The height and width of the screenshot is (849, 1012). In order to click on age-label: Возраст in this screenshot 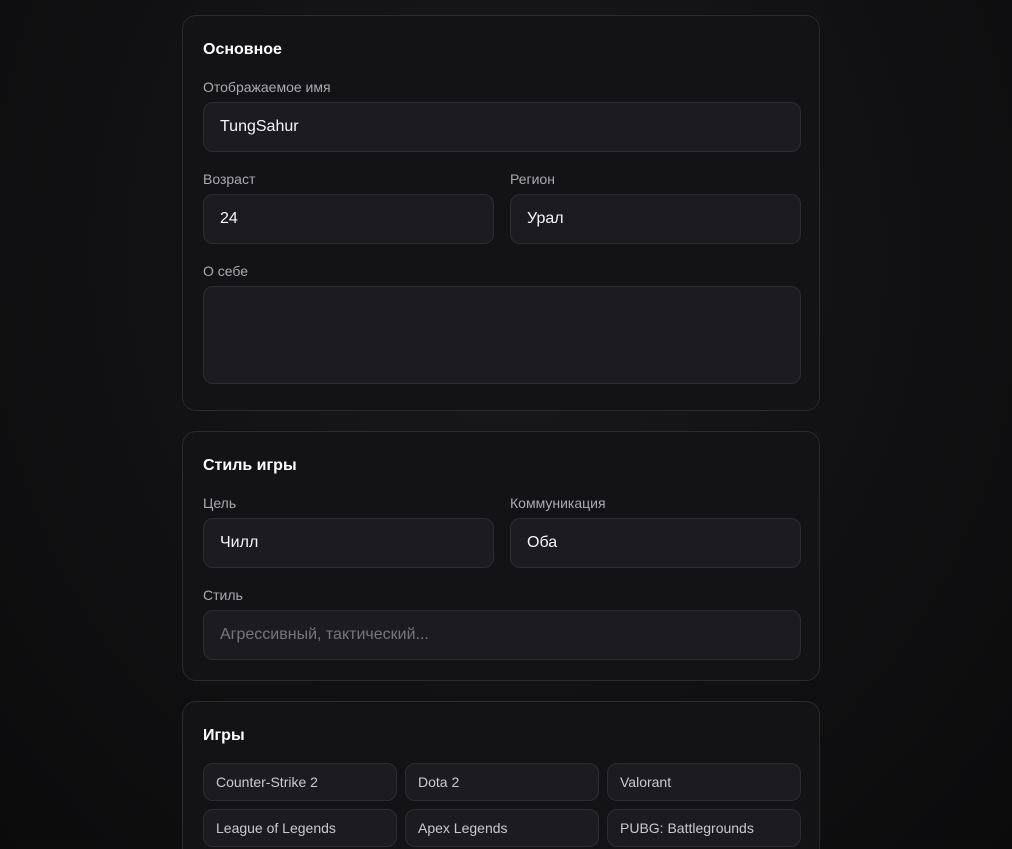, I will do `click(229, 179)`.